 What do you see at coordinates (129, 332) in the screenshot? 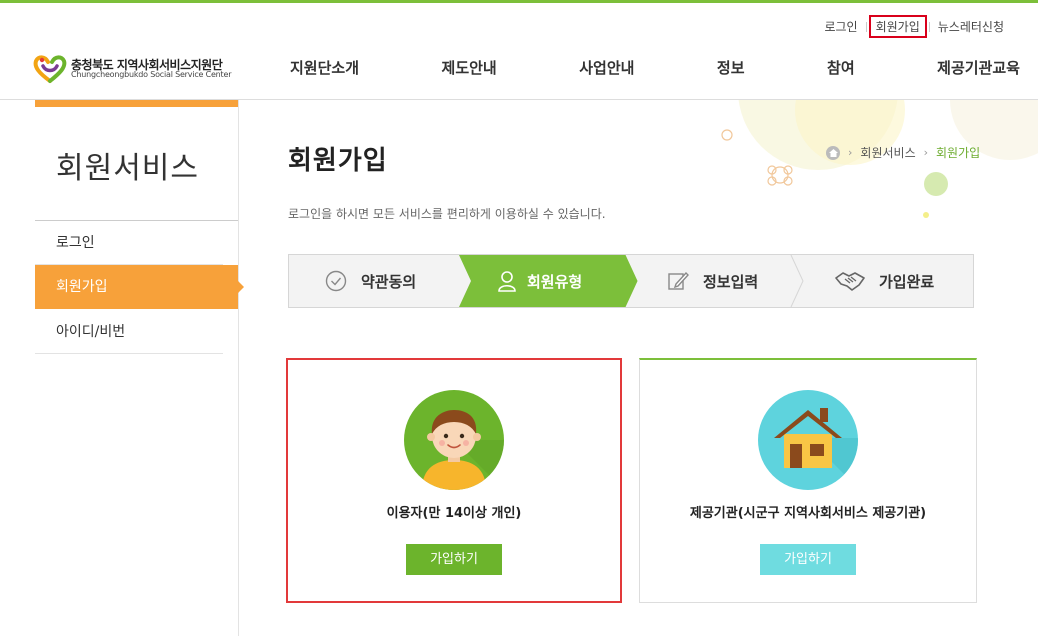
I see `sidebar-item-find-account: 아이디/비번` at bounding box center [129, 332].